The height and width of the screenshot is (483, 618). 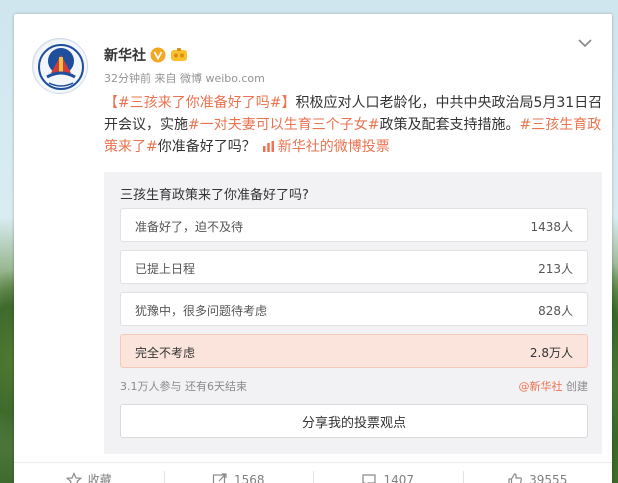 What do you see at coordinates (551, 353) in the screenshot?
I see `poll-option-count: 2.8万人` at bounding box center [551, 353].